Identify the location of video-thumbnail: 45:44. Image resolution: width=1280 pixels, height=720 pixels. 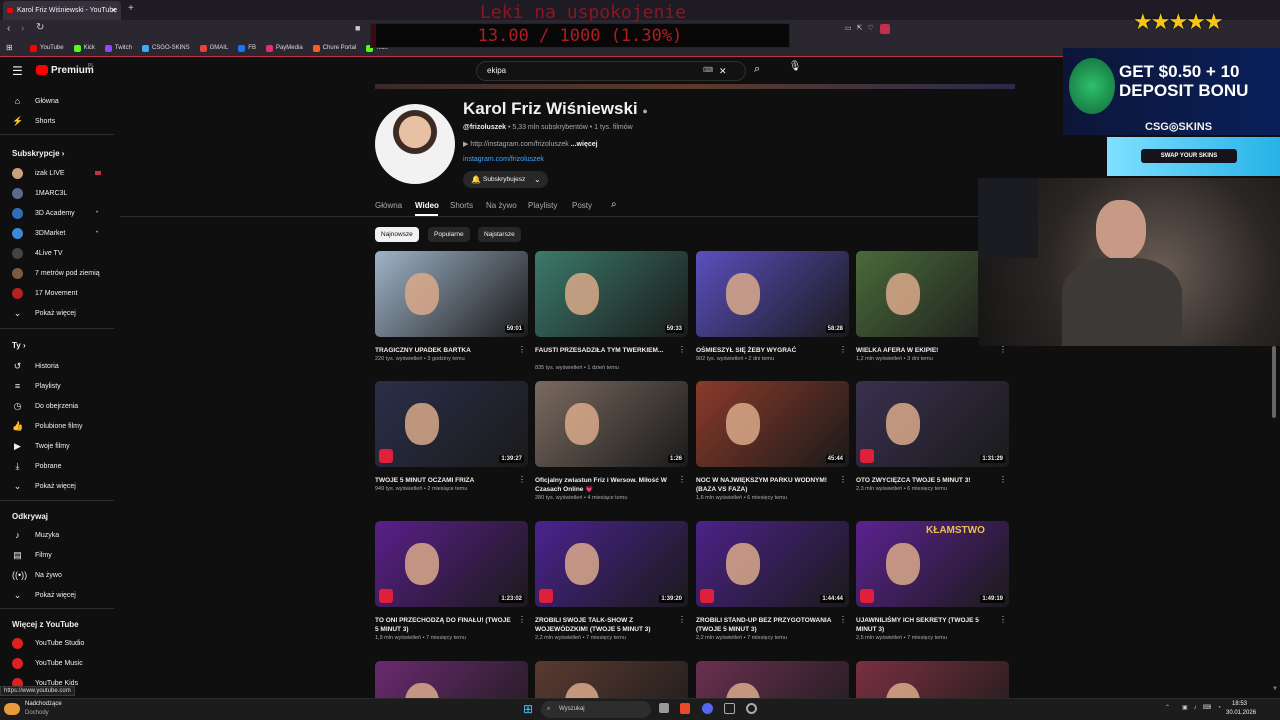
(772, 424).